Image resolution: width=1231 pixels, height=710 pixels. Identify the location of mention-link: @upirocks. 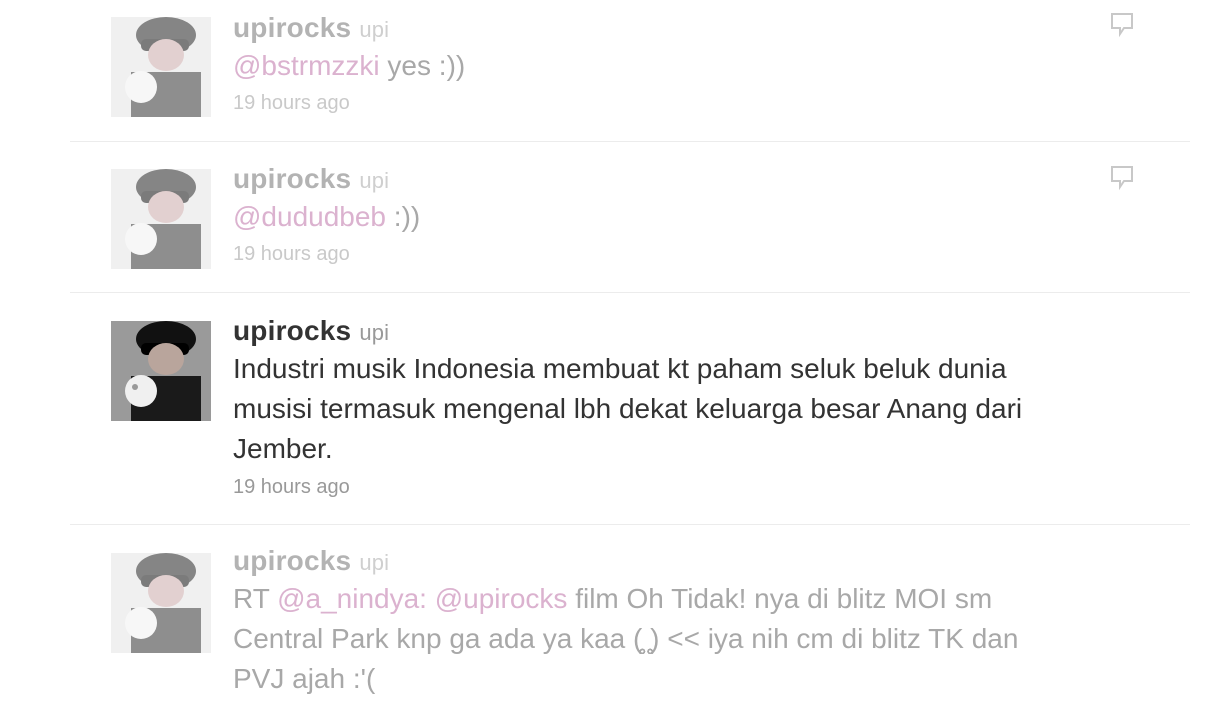
(501, 598).